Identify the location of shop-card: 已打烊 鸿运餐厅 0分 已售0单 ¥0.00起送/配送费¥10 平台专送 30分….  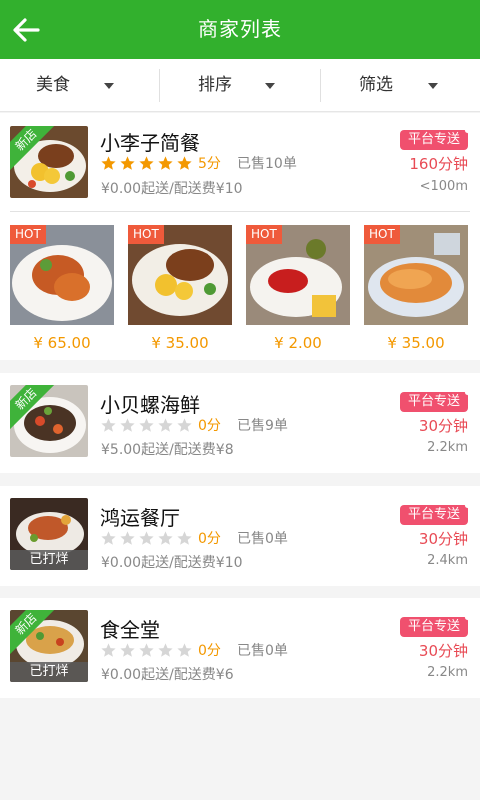
(240, 536).